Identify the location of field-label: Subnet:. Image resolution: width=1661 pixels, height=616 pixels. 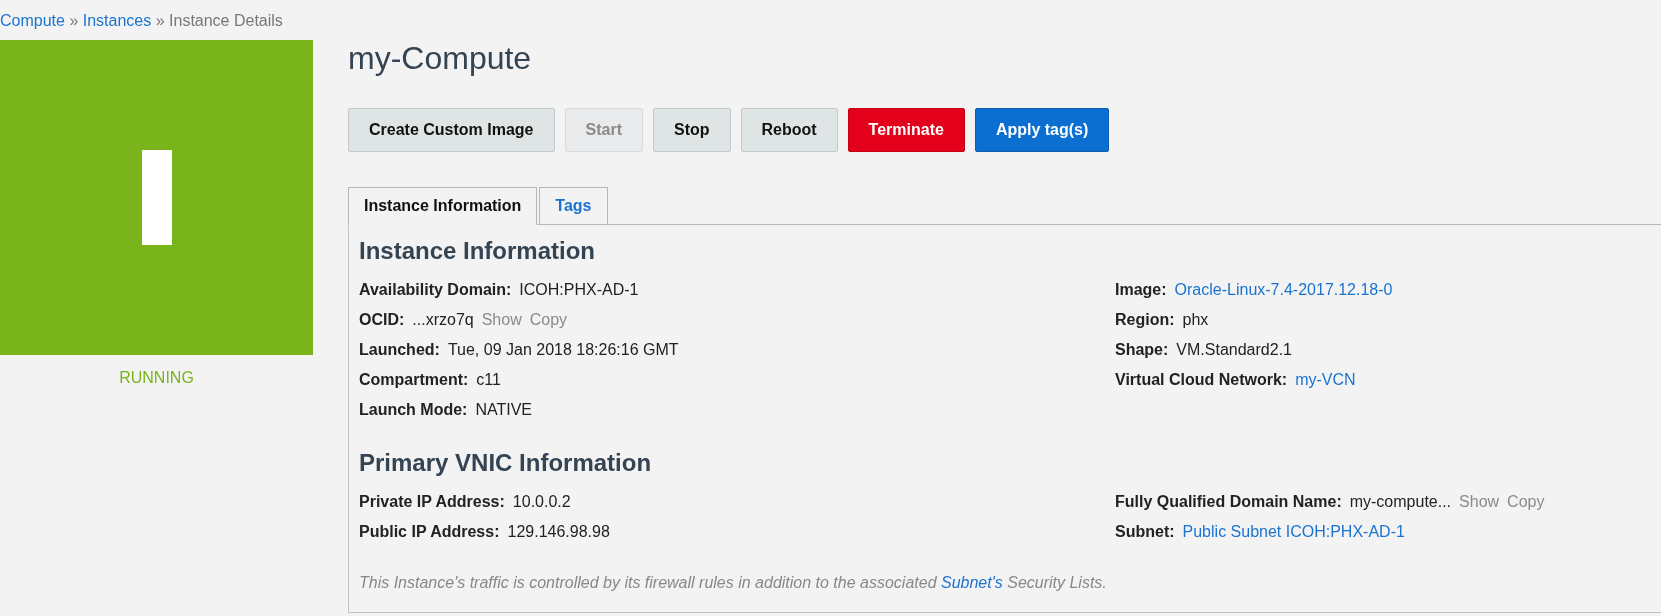
(1145, 531).